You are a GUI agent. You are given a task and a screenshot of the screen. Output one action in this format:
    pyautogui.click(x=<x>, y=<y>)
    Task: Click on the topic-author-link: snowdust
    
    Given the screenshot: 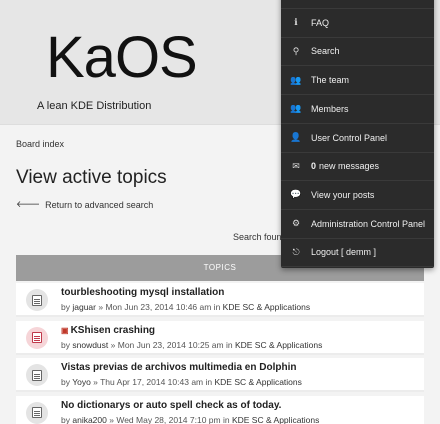 What is the action you would take?
    pyautogui.click(x=90, y=345)
    